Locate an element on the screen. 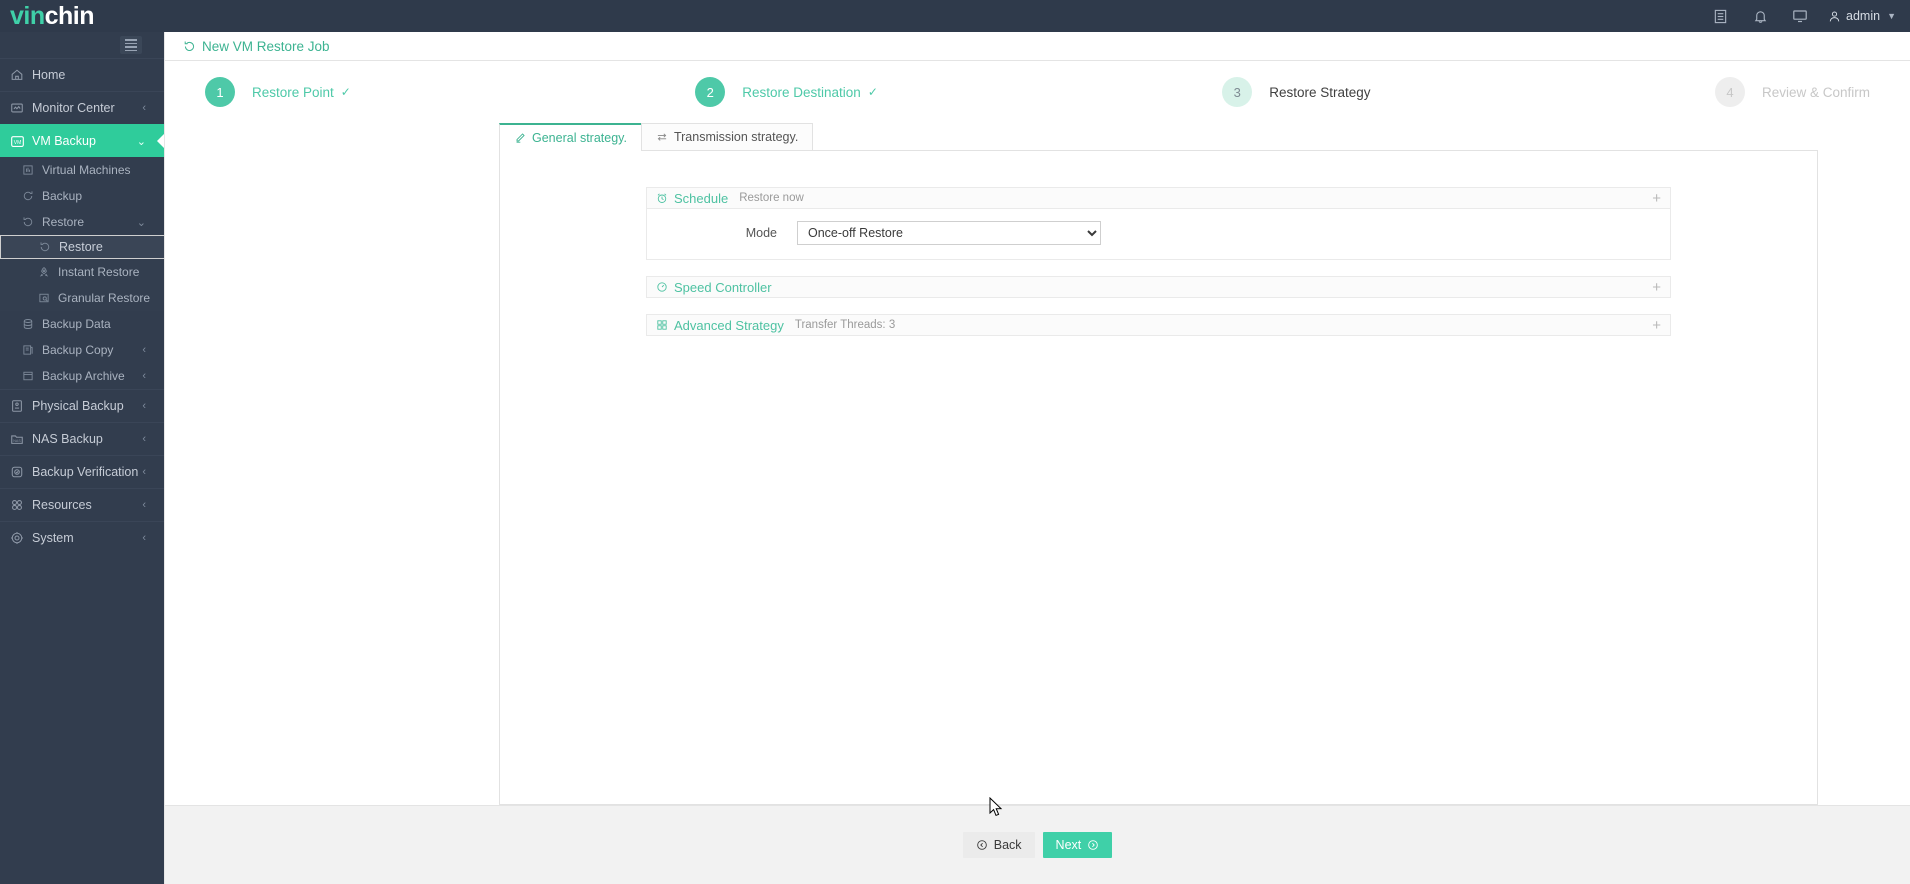 The height and width of the screenshot is (884, 1910). tab-transmission-strategy: Transmission strategy. is located at coordinates (727, 136).